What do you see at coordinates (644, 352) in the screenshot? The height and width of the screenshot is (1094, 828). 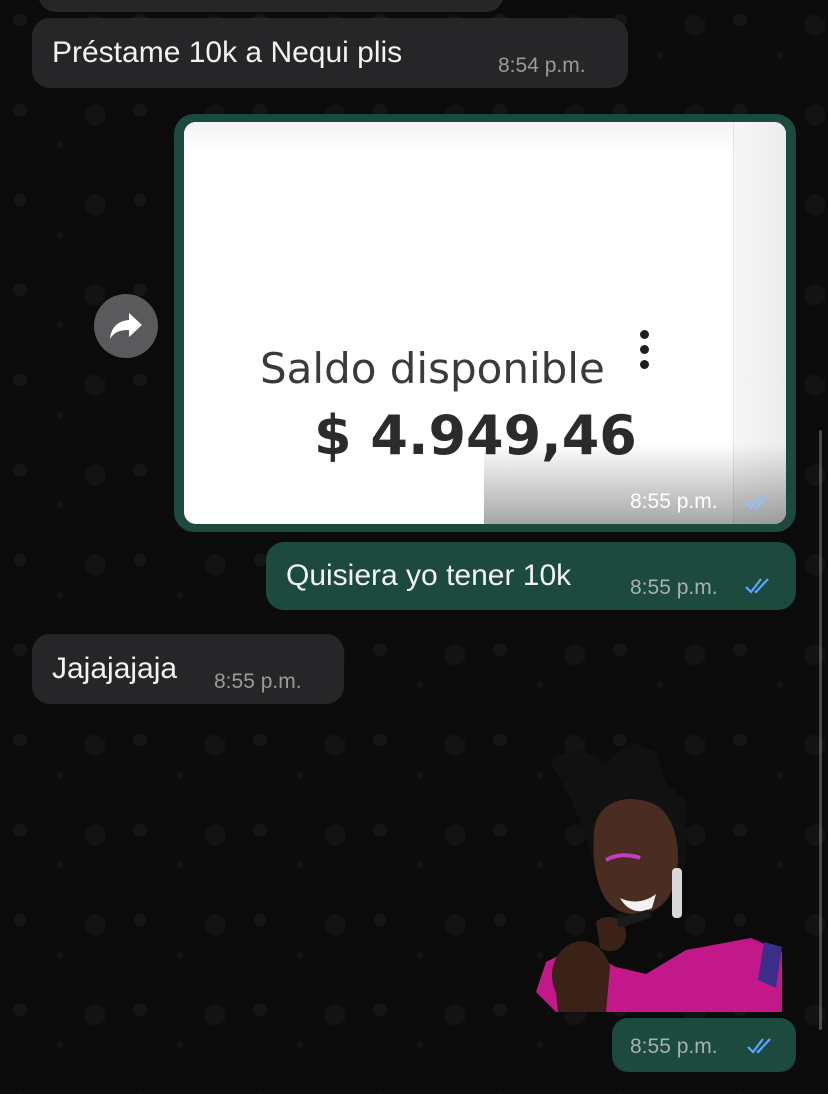 I see `vertical-dots-icon` at bounding box center [644, 352].